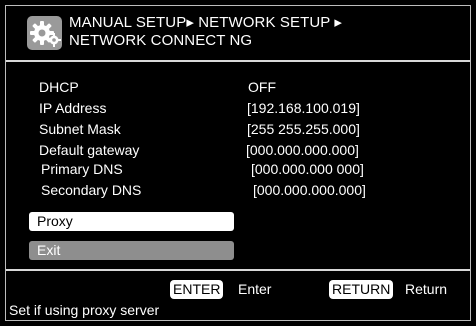 The height and width of the screenshot is (326, 476). Describe the element at coordinates (262, 87) in the screenshot. I see `dhcp-value: OFF` at that location.